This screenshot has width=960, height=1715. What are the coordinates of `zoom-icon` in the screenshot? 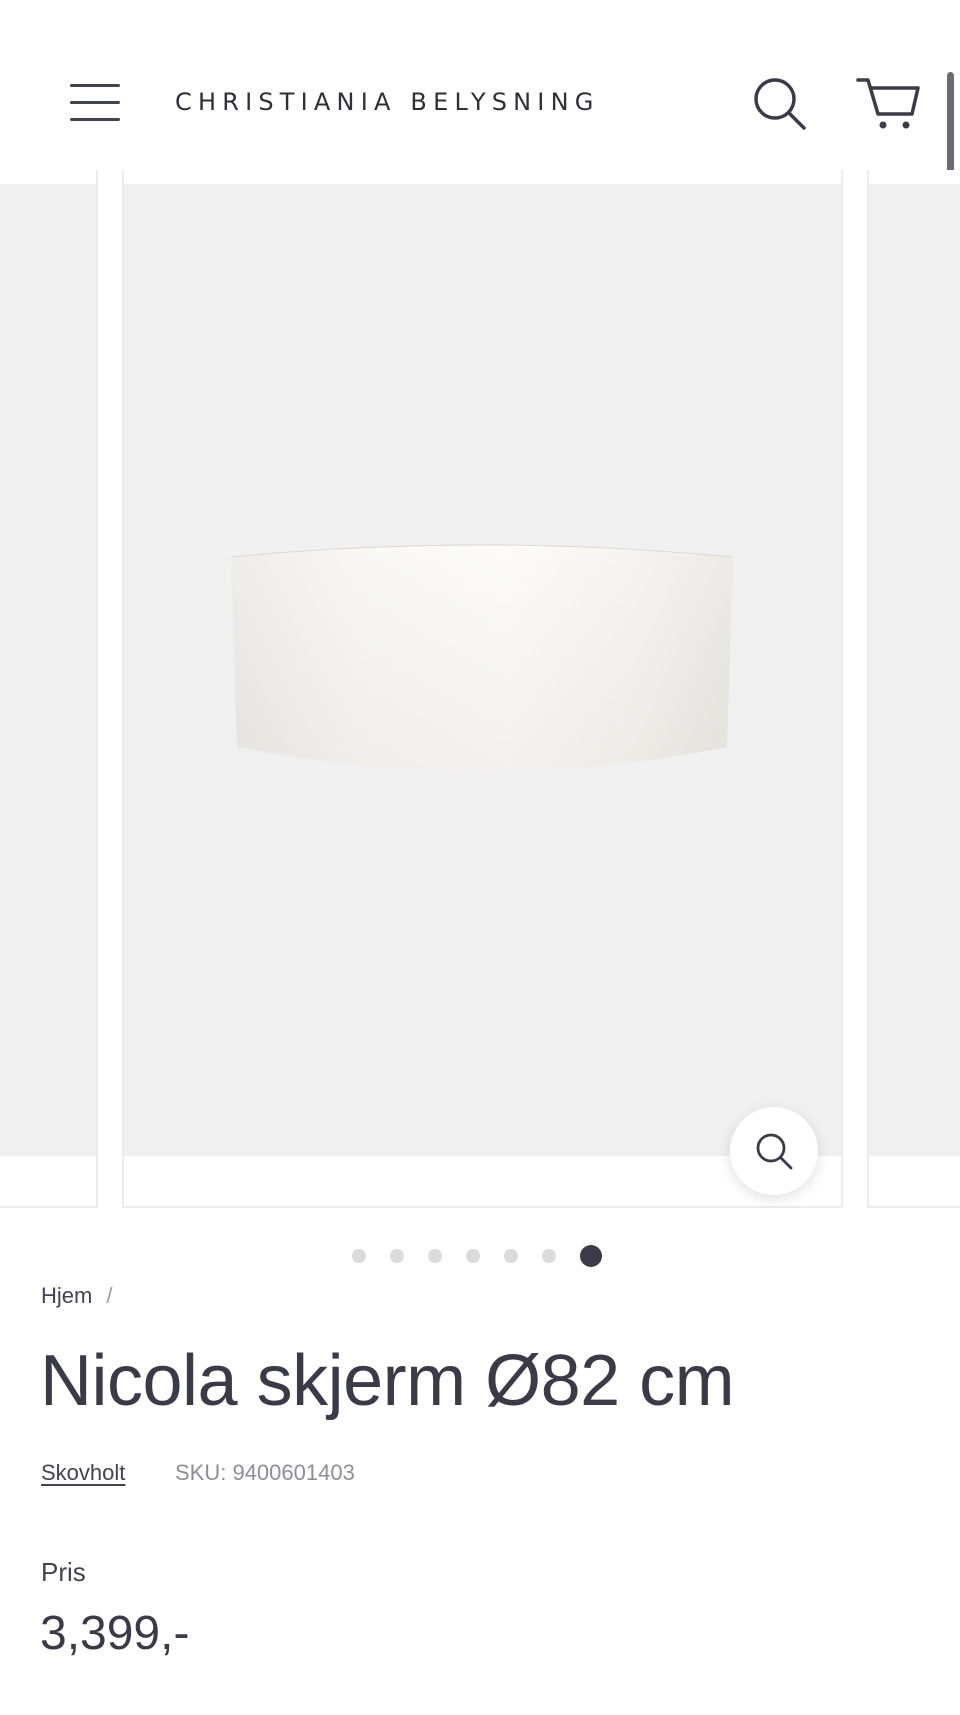 It's located at (774, 1151).